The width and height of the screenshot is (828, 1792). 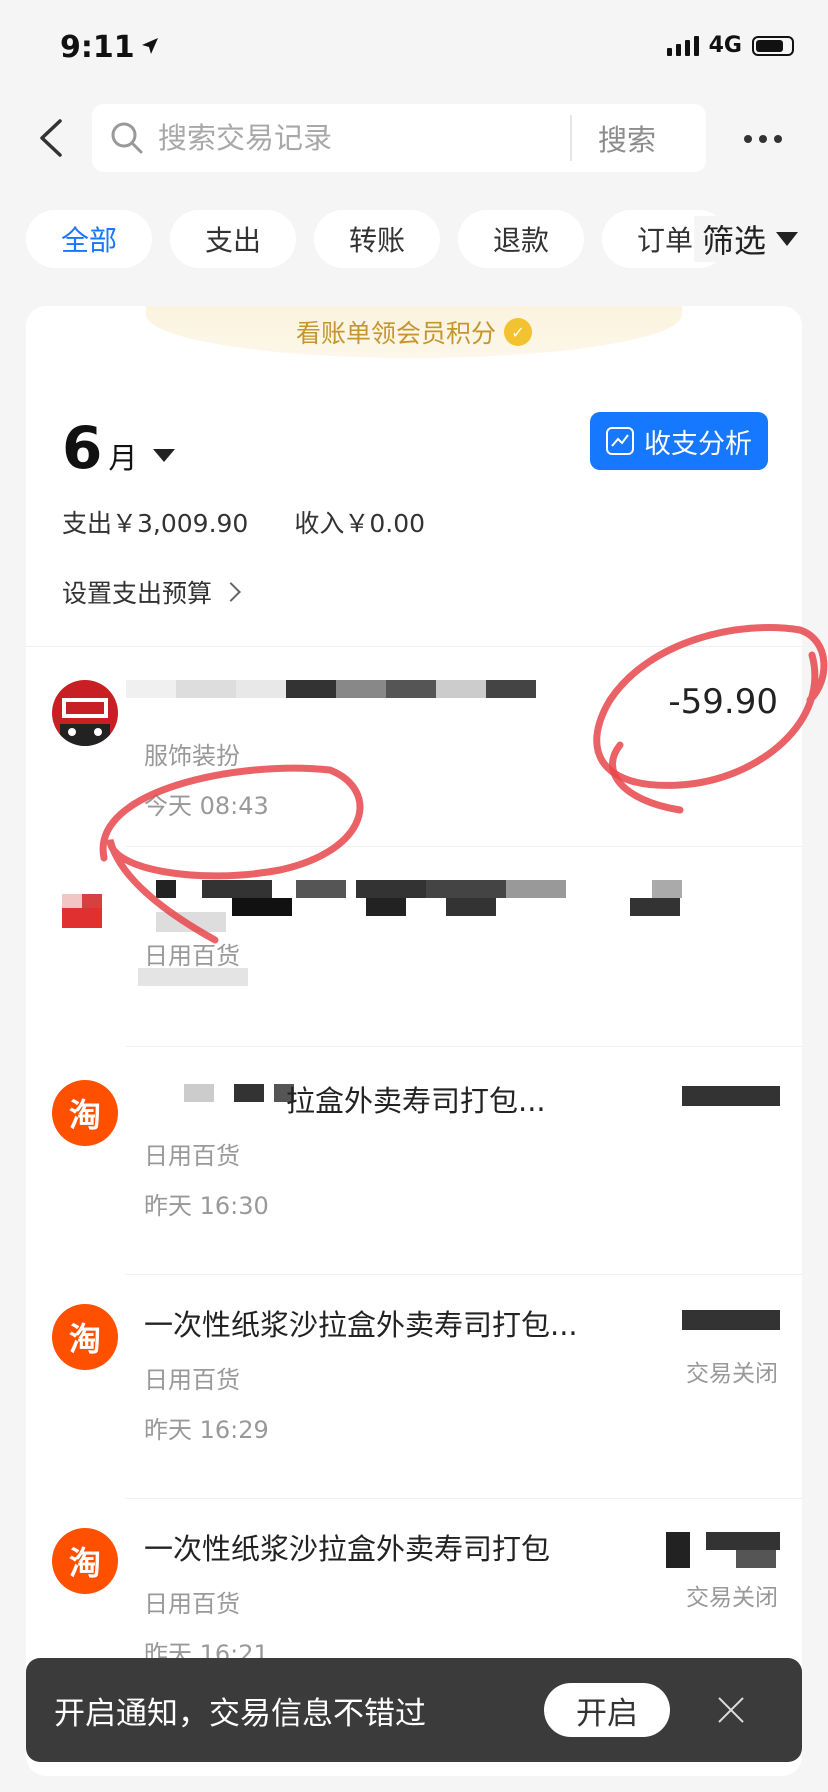 I want to click on vip-badge-icon: ✓, so click(x=518, y=332).